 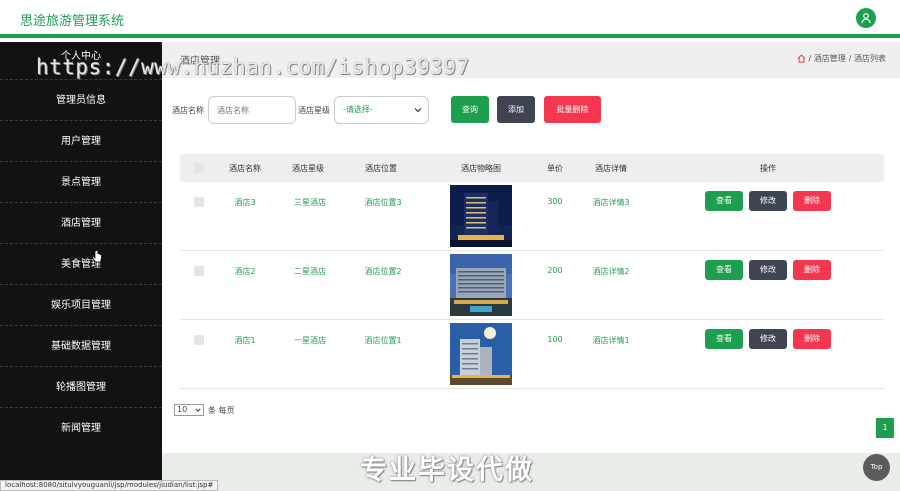 I want to click on price-cell: 200, so click(x=555, y=270).